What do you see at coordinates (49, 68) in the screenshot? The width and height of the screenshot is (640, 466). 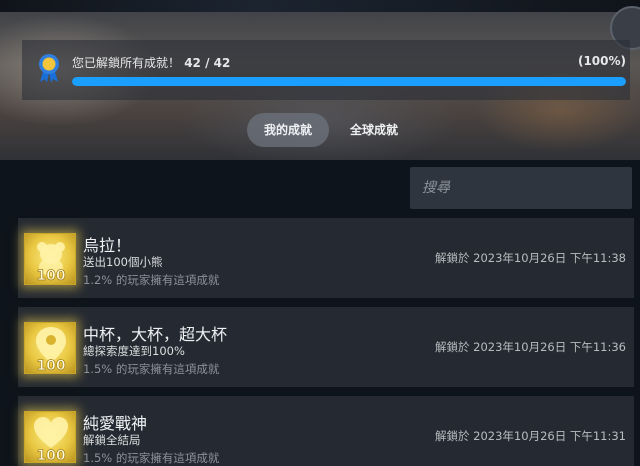 I see `ribbon-award-icon` at bounding box center [49, 68].